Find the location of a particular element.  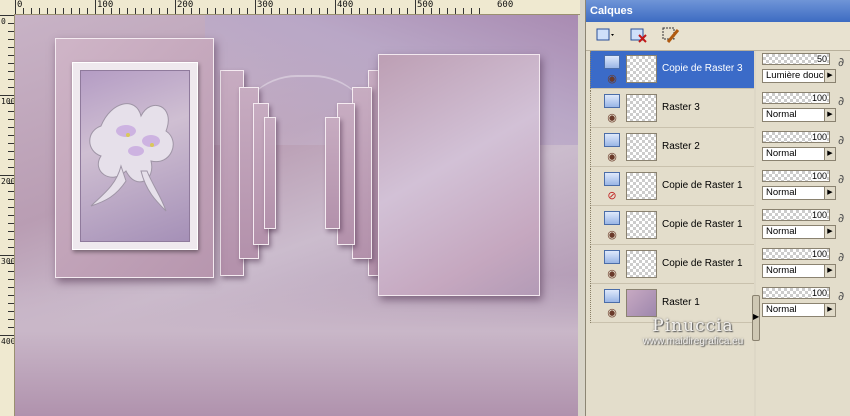

edit-mask-button is located at coordinates (671, 36).